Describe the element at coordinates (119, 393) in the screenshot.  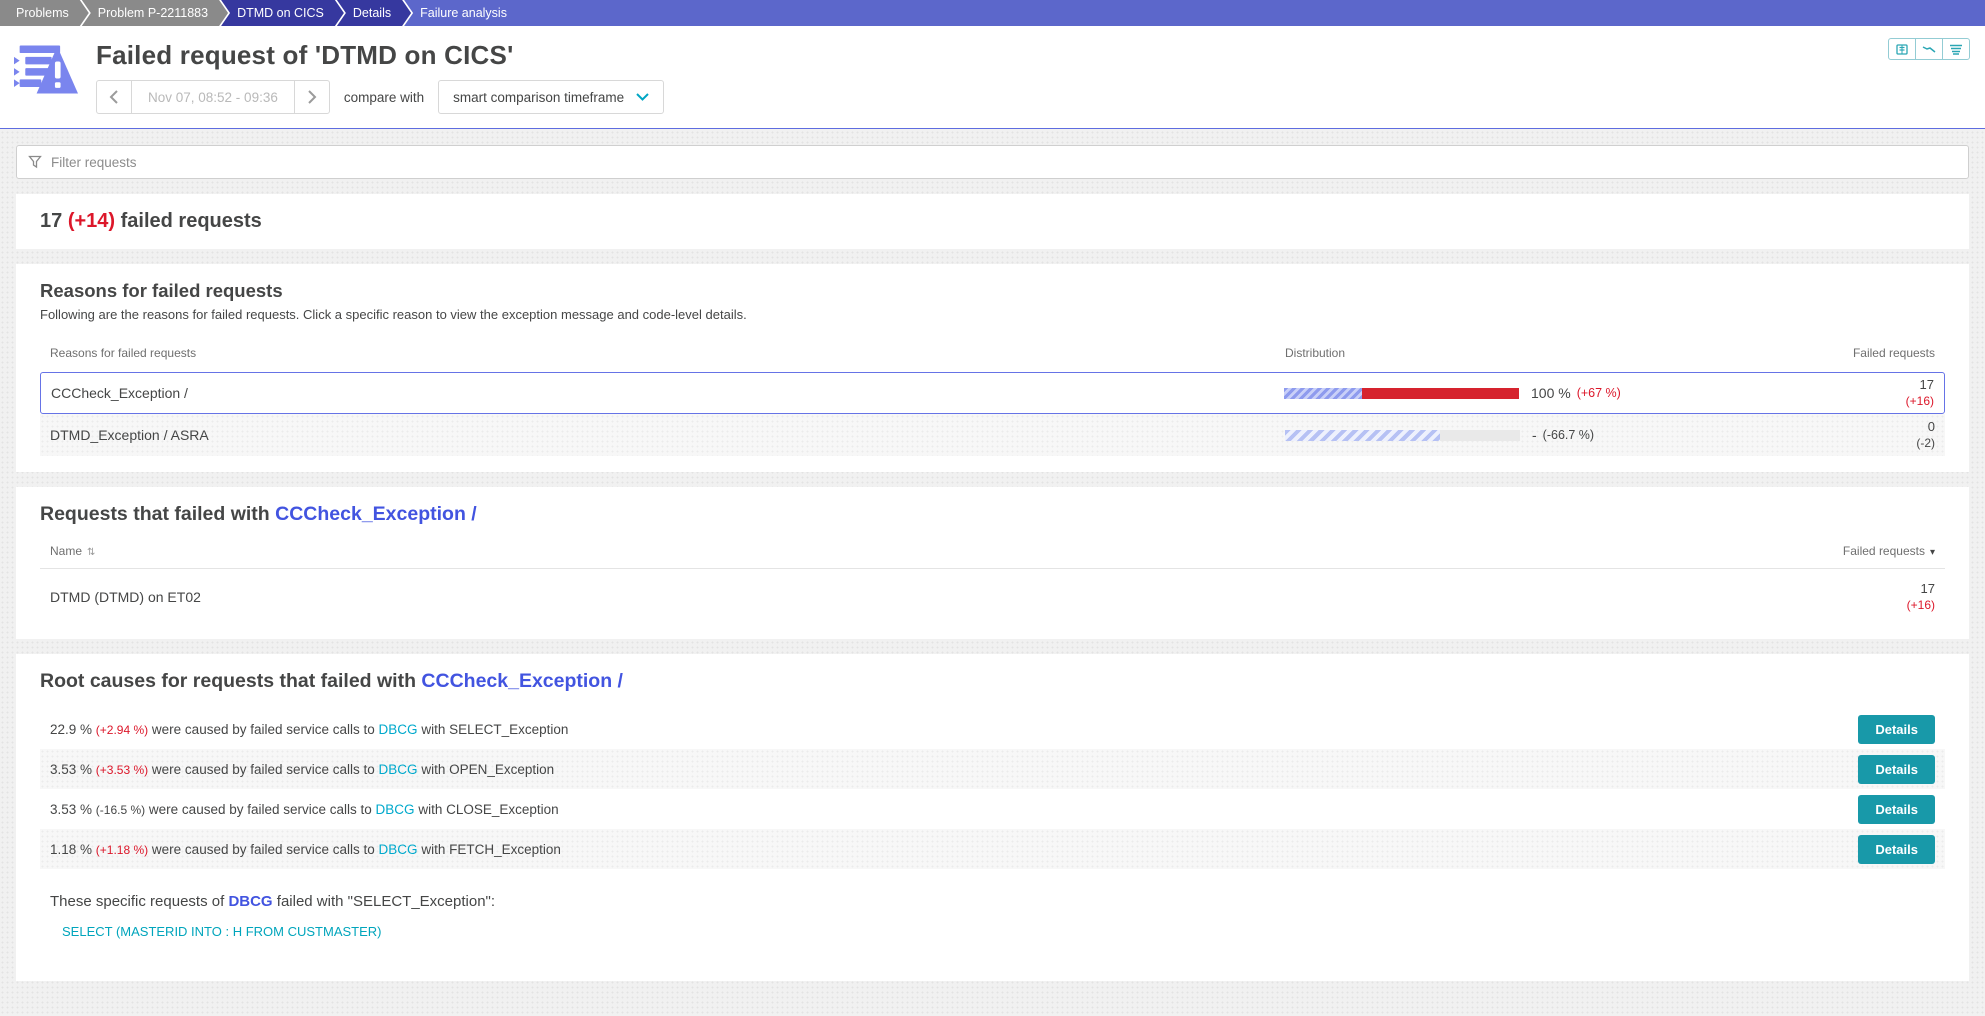
I see `reason-name: CCCheck_Exception /` at that location.